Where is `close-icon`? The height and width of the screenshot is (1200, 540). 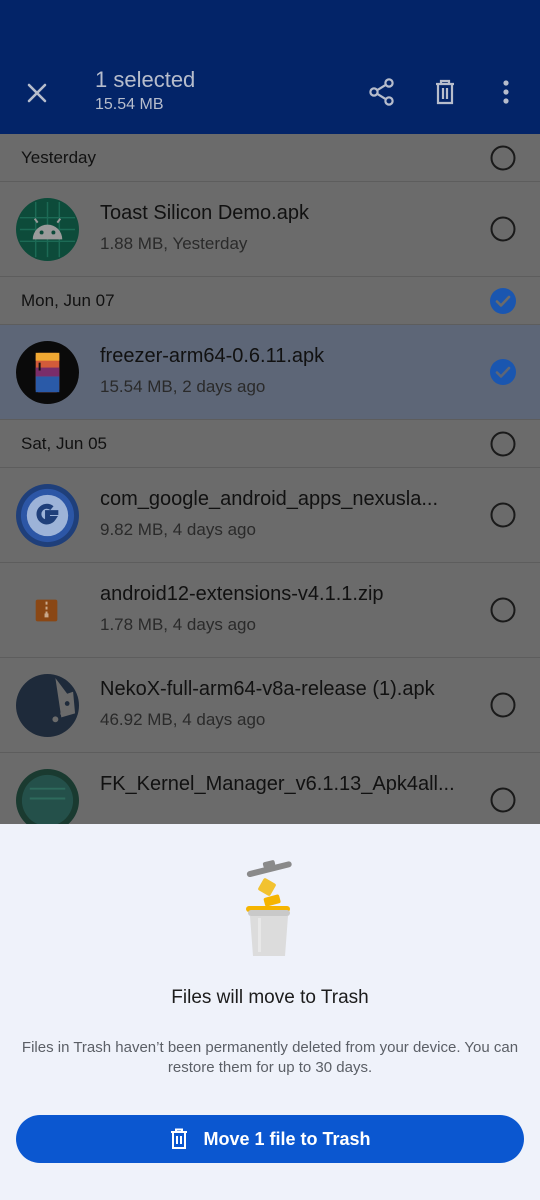 close-icon is located at coordinates (37, 93).